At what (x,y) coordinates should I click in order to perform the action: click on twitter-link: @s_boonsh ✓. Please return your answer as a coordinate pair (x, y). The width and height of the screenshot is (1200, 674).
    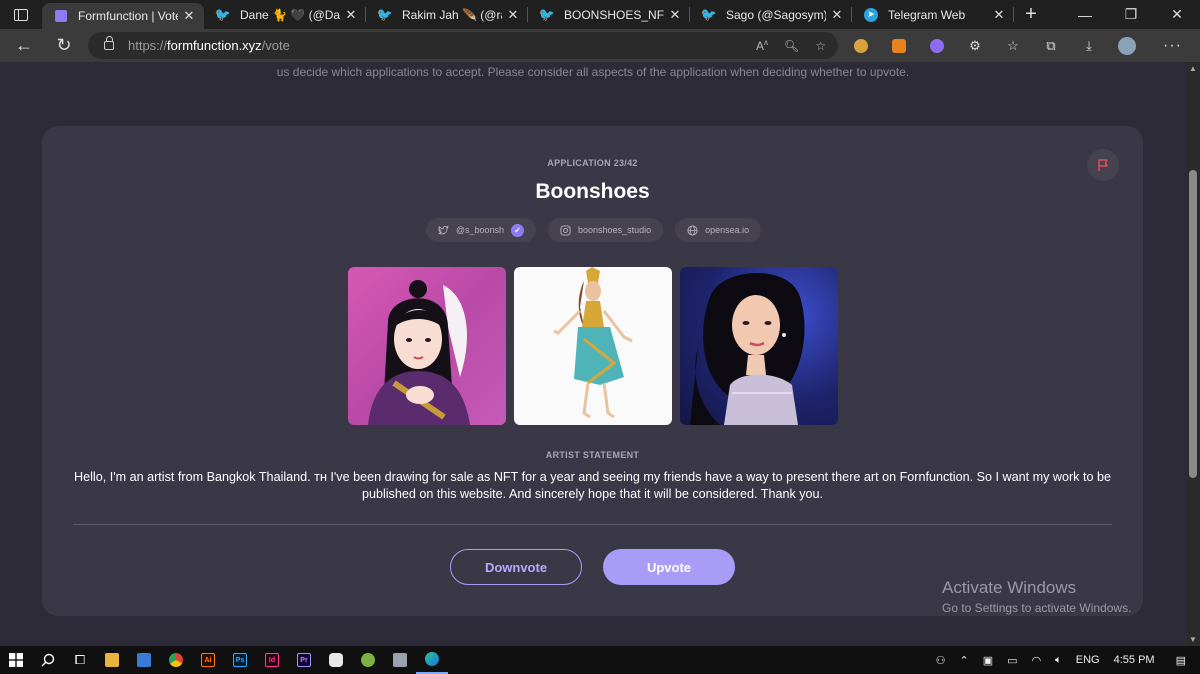
    Looking at the image, I should click on (481, 230).